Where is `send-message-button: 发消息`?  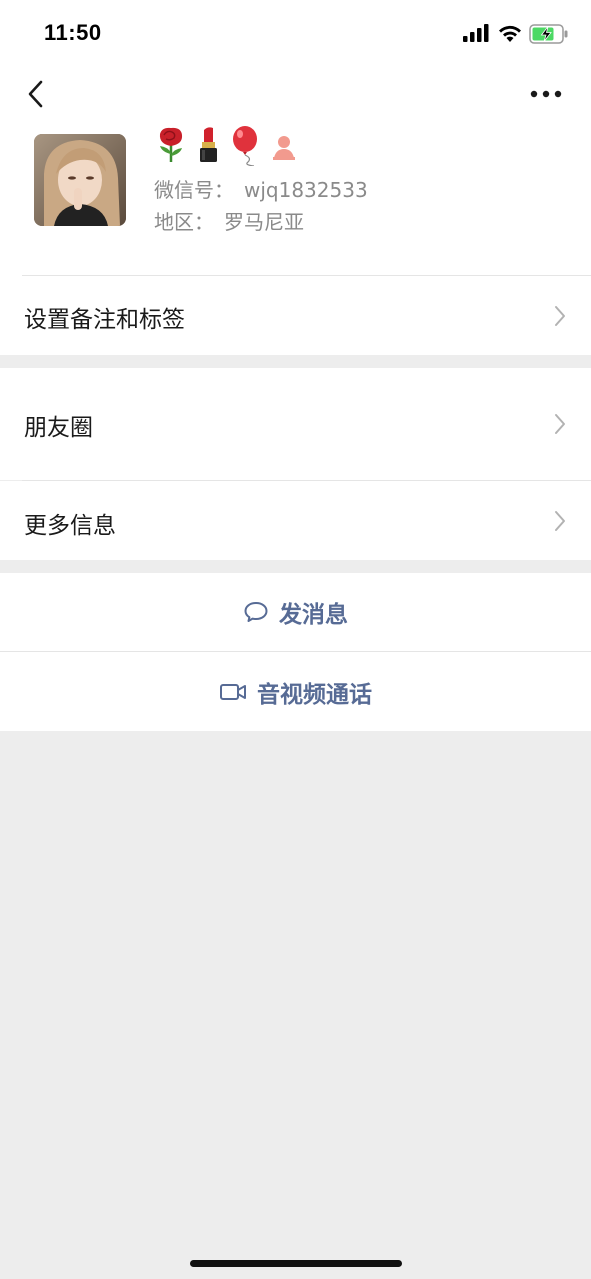
send-message-button: 发消息 is located at coordinates (295, 612).